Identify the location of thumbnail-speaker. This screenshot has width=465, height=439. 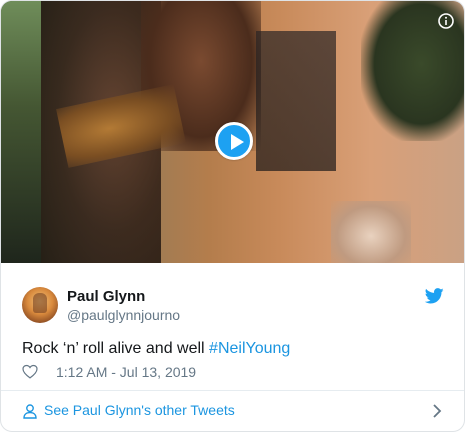
(296, 101).